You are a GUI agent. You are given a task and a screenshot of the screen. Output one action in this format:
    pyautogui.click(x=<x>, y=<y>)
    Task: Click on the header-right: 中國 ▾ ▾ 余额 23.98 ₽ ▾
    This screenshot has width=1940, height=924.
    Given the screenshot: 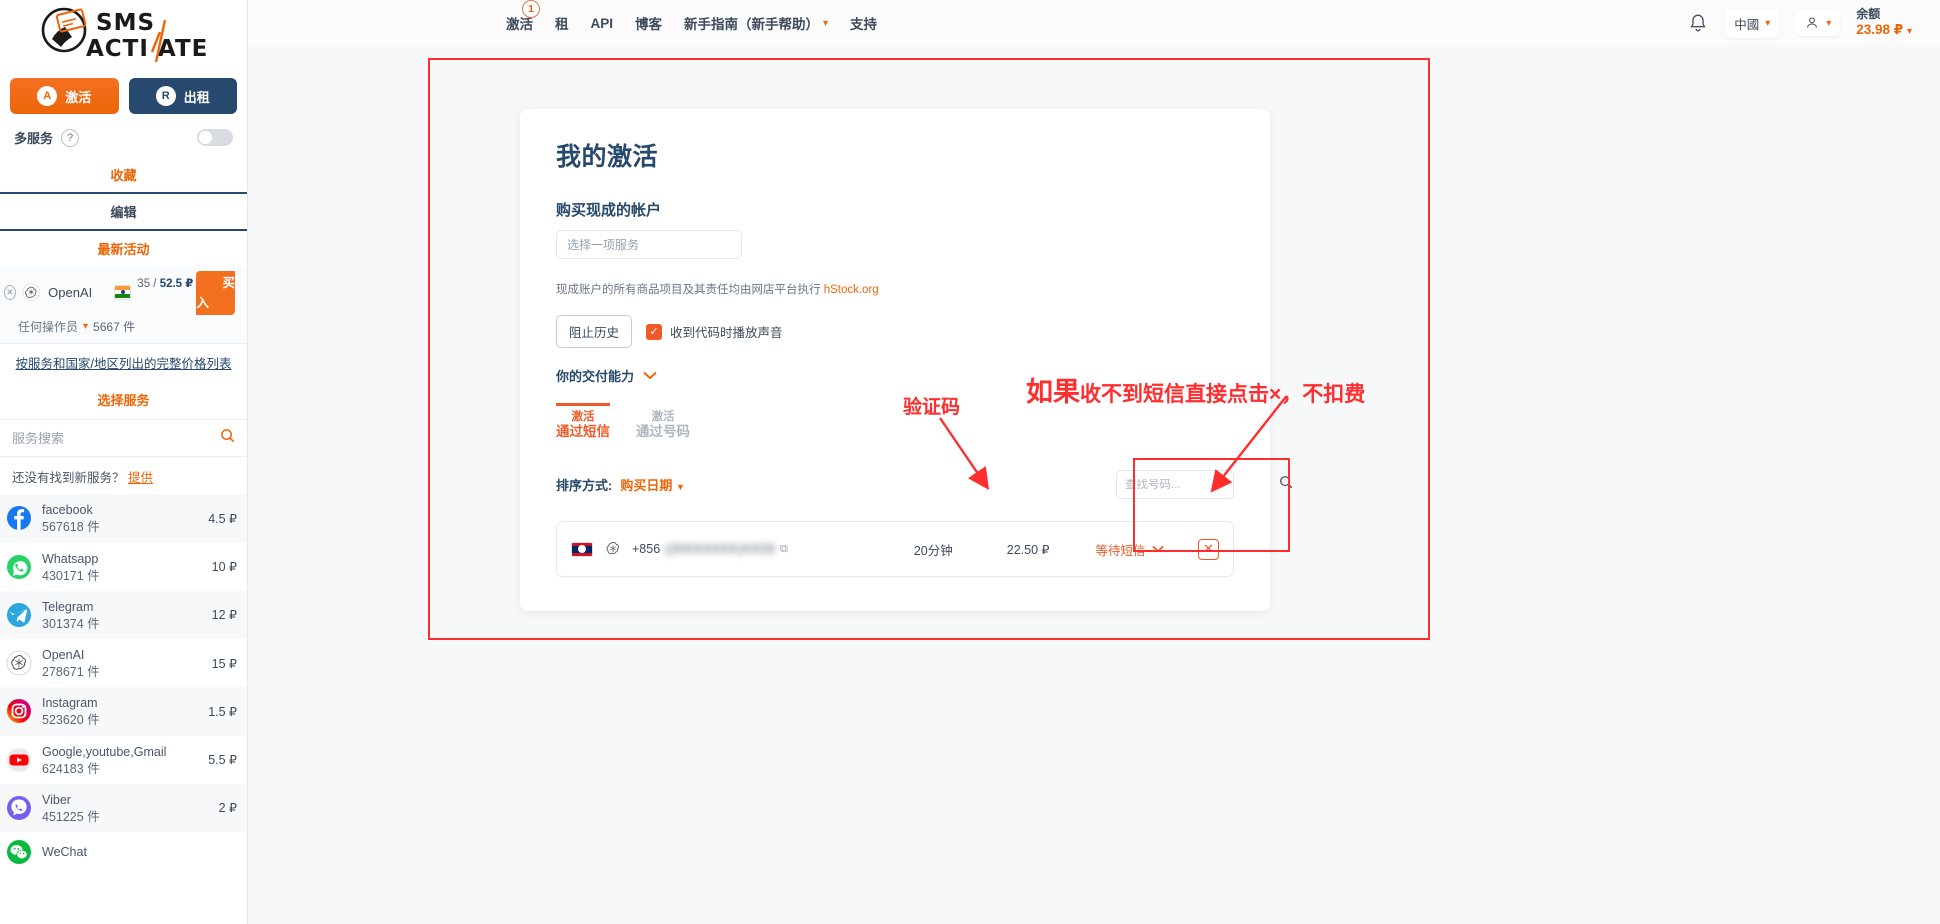 What is the action you would take?
    pyautogui.click(x=1813, y=23)
    